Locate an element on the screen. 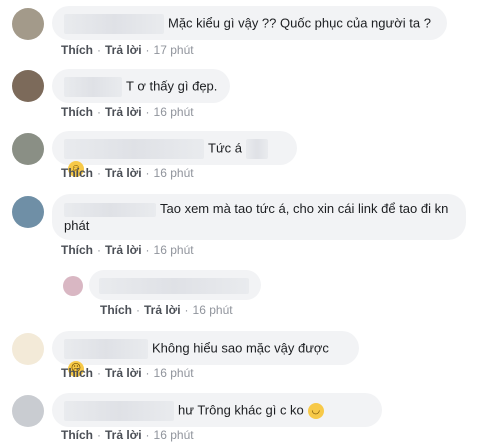 This screenshot has height=443, width=500. comment-text: hư is located at coordinates (186, 410).